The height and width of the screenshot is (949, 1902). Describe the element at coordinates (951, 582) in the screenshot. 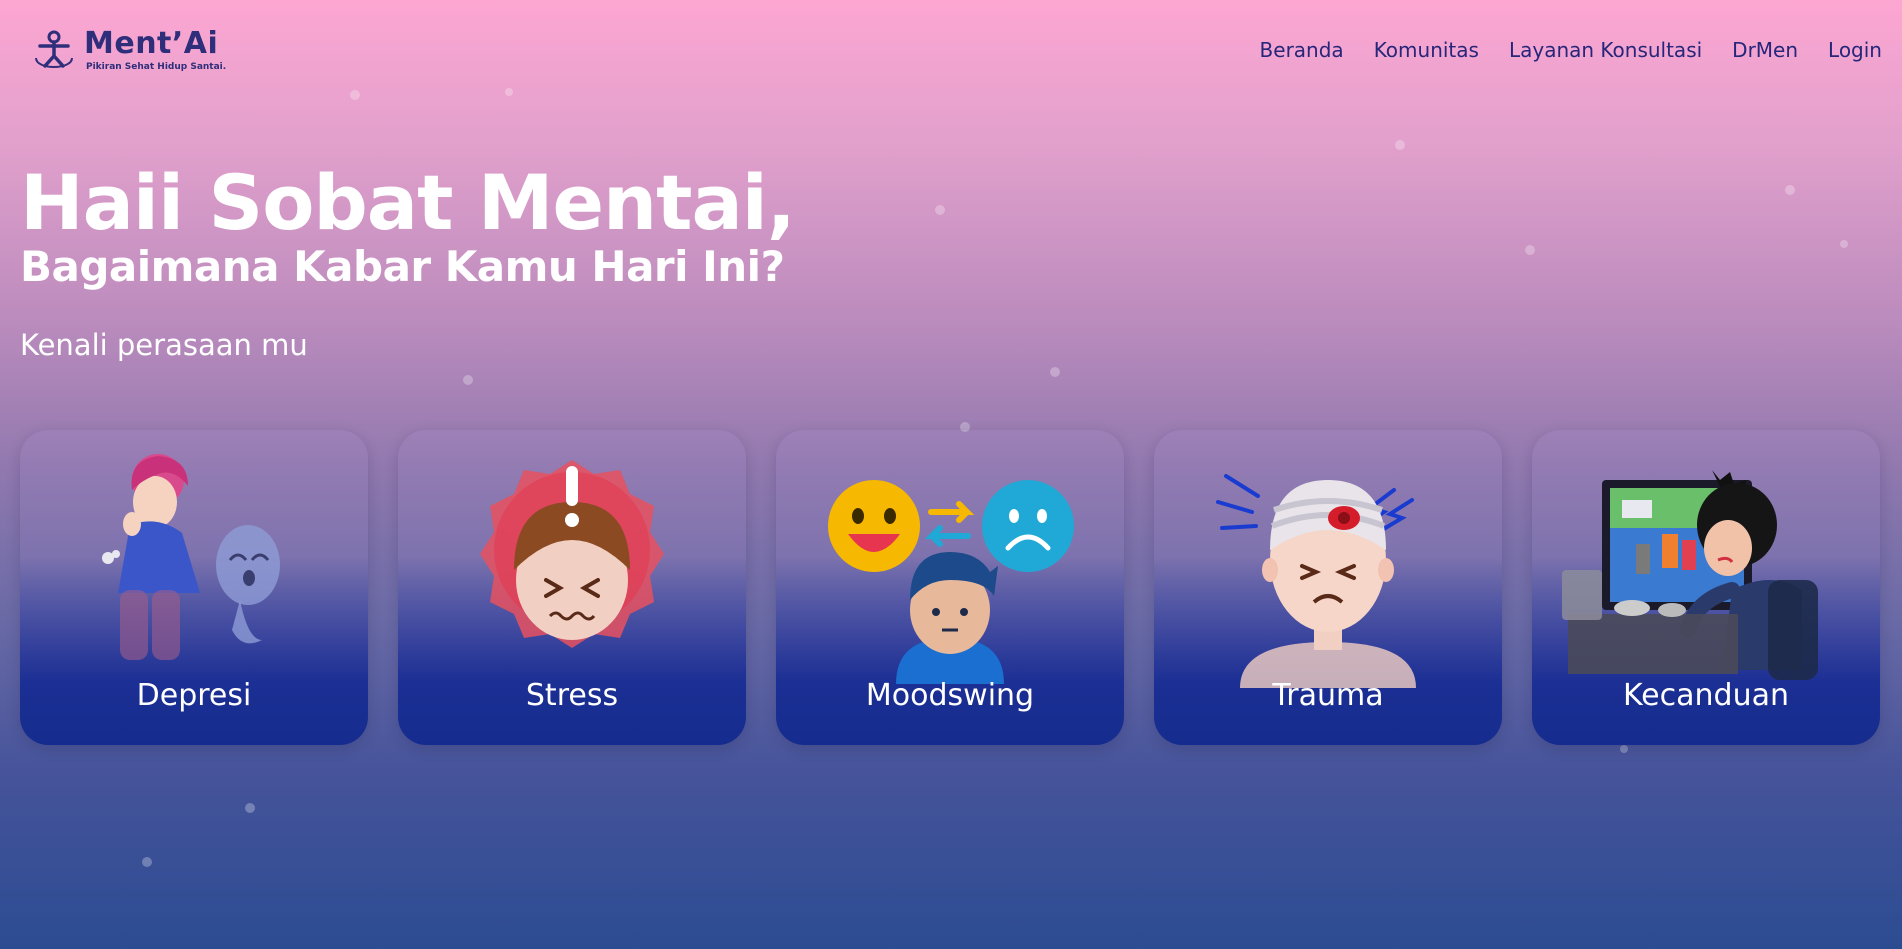

I see `happy-sad-emoji-illustration-icon` at that location.